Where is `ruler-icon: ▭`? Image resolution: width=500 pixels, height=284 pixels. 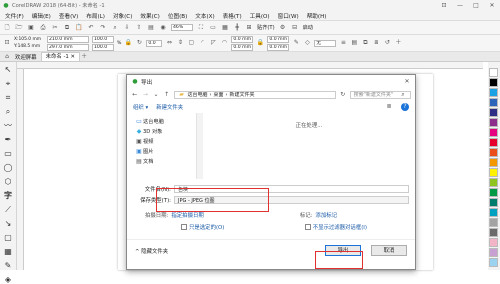 ruler-icon: ▭ is located at coordinates (213, 28).